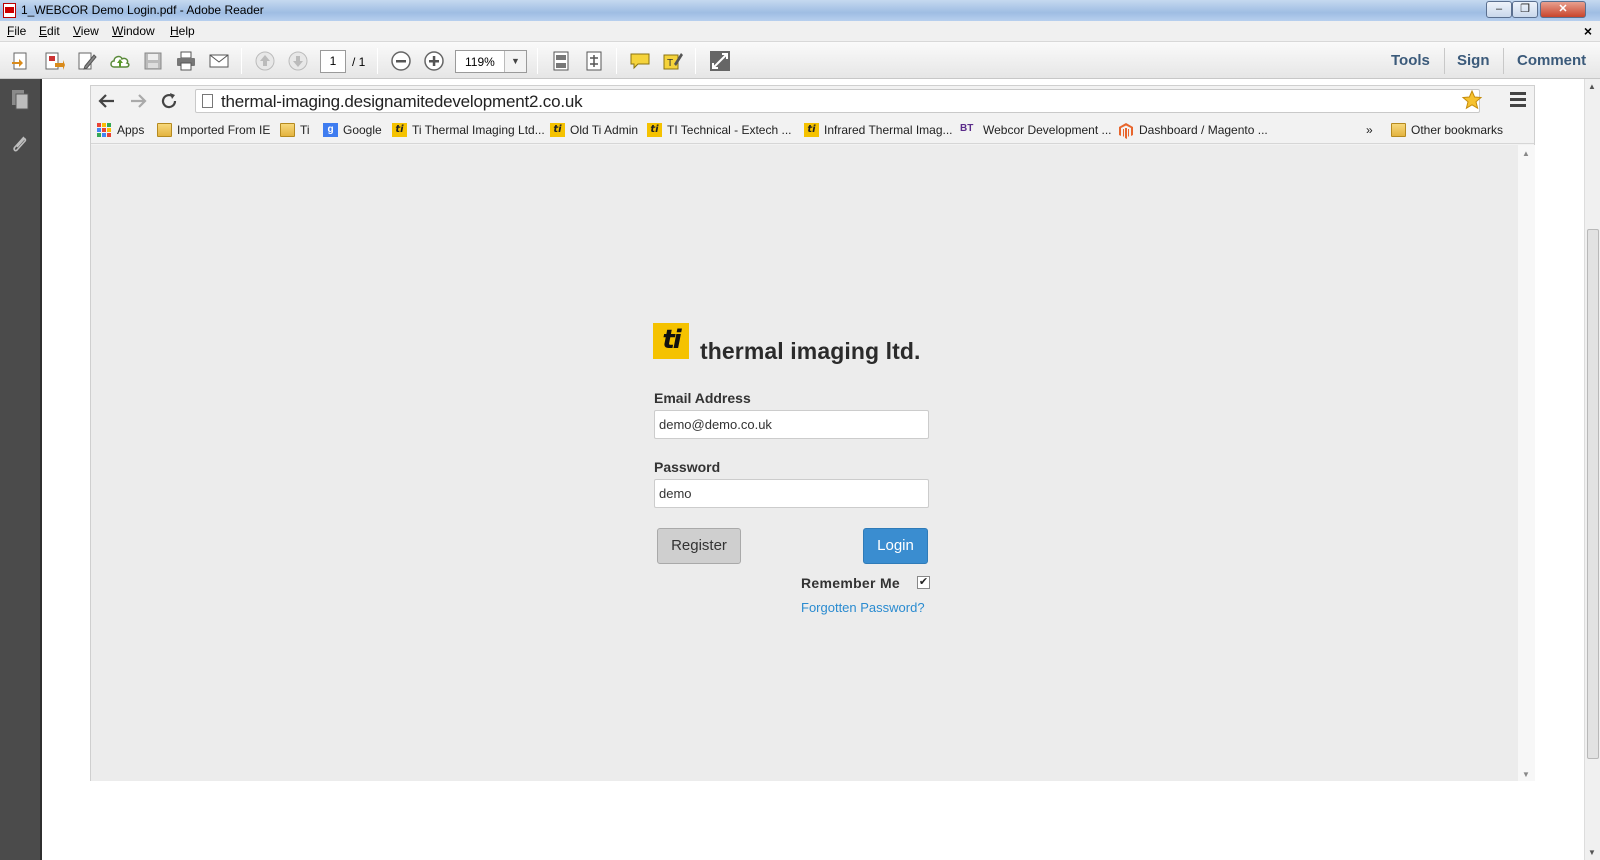  Describe the element at coordinates (153, 61) in the screenshot. I see `save-icon` at that location.